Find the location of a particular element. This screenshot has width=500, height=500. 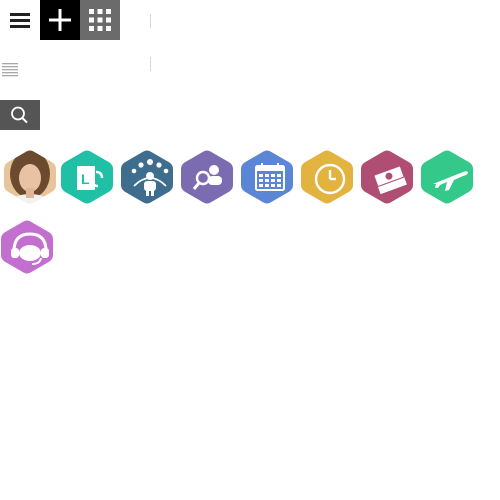

search-icon is located at coordinates (19, 115).